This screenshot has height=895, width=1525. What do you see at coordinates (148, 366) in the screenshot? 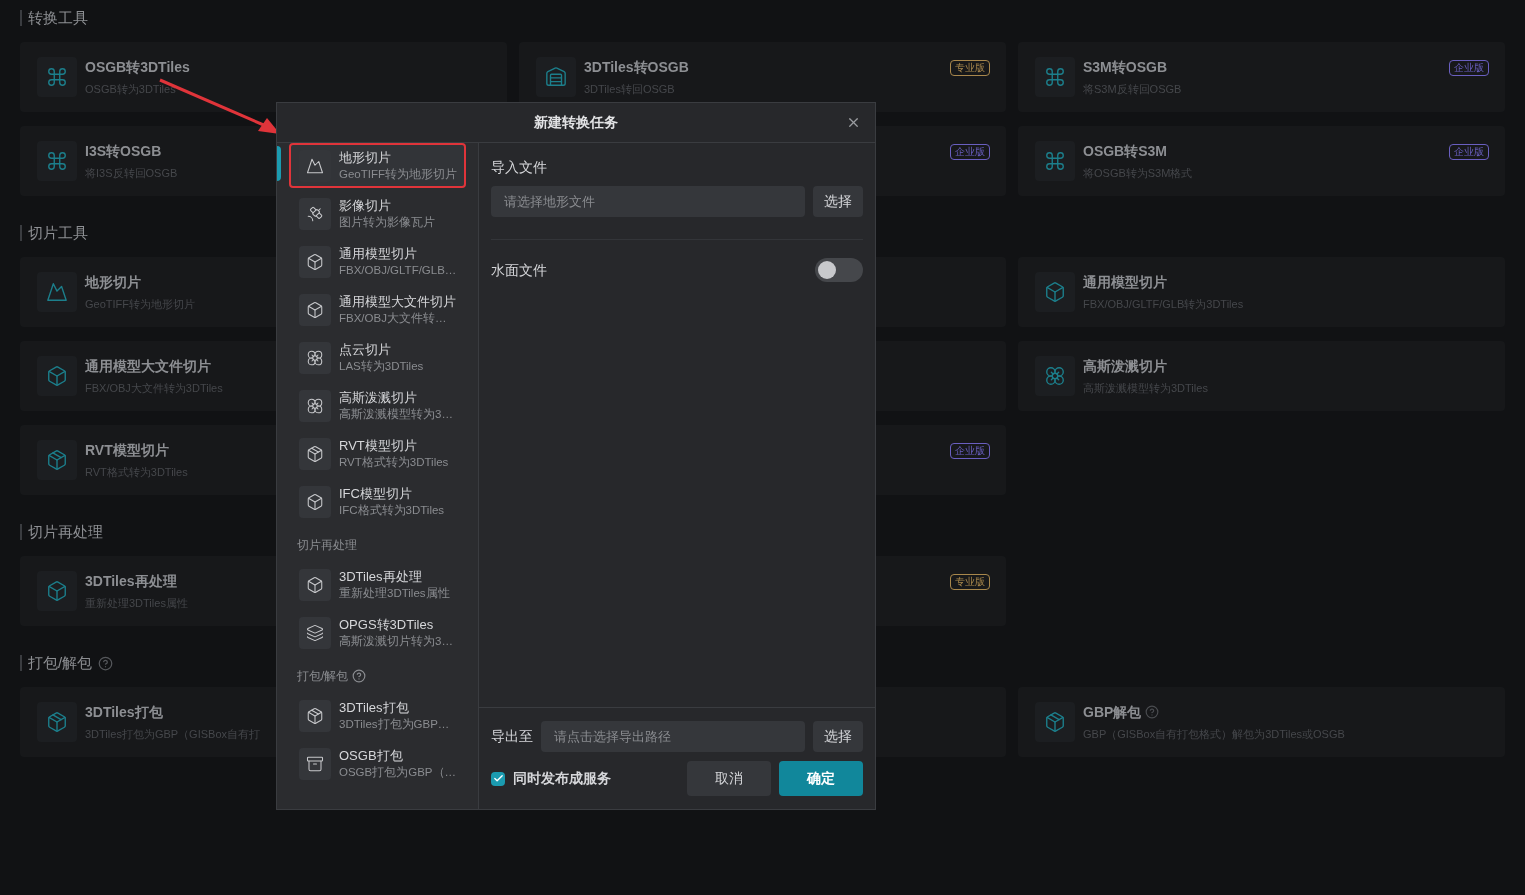
I see `tool-title: 通用模型大文件切片` at bounding box center [148, 366].